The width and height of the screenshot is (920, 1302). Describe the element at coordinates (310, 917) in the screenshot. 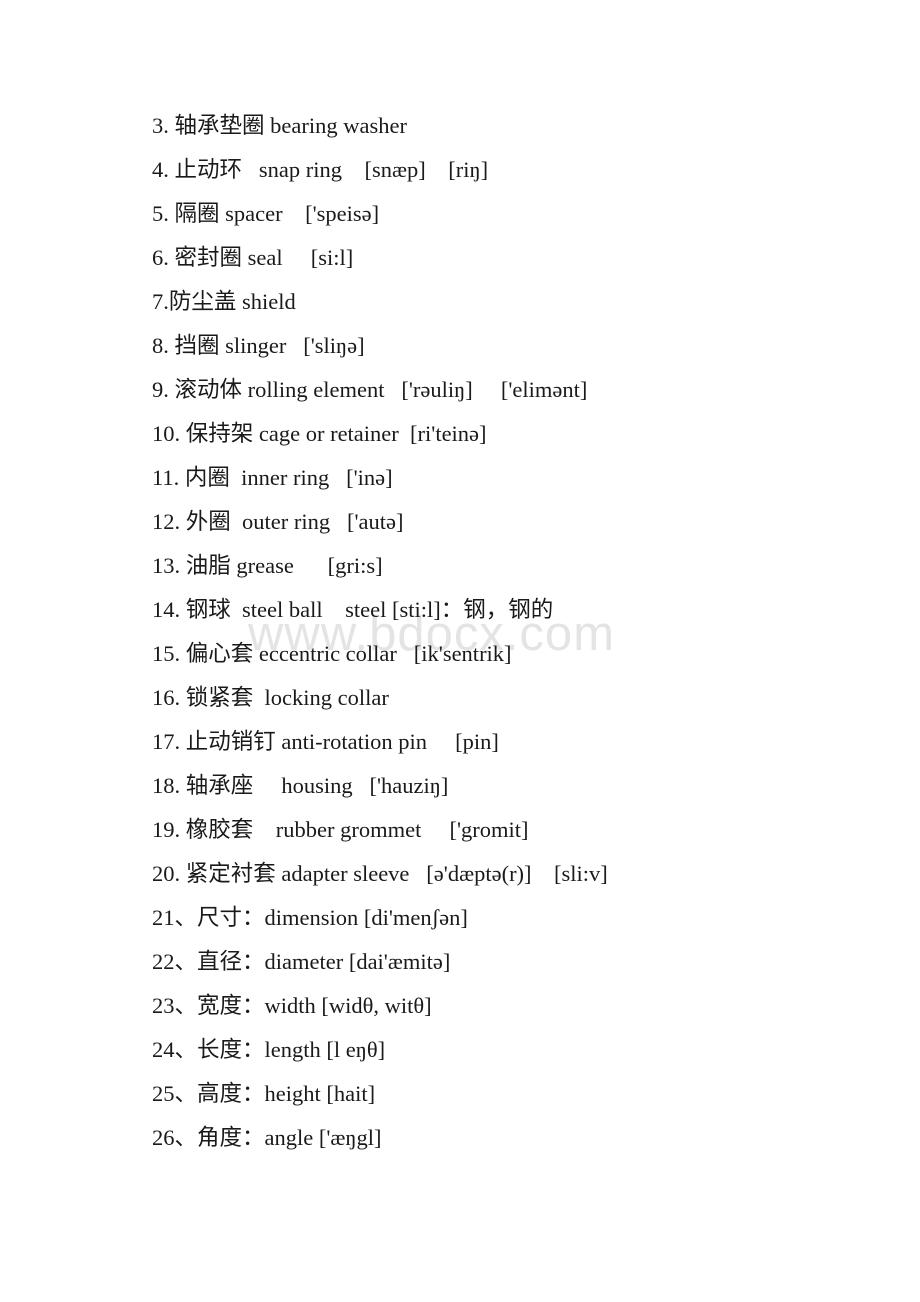

I see `list-item: 21、尺寸：dimension [di'menʃən]` at that location.